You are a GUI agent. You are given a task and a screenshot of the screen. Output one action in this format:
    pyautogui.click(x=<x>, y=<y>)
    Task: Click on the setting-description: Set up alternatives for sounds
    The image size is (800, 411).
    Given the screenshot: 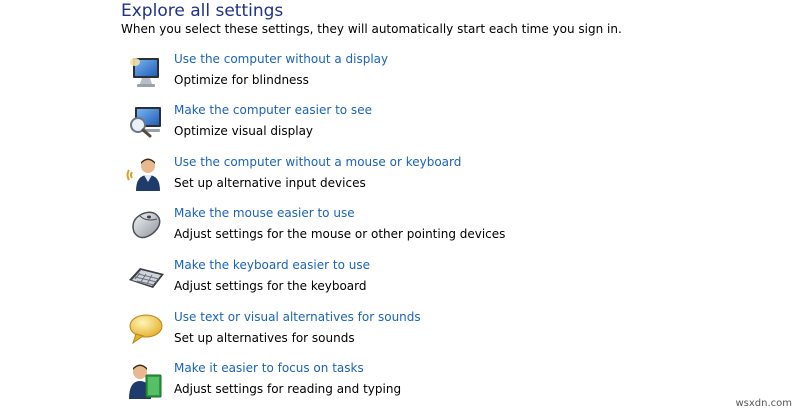 What is the action you would take?
    pyautogui.click(x=264, y=338)
    